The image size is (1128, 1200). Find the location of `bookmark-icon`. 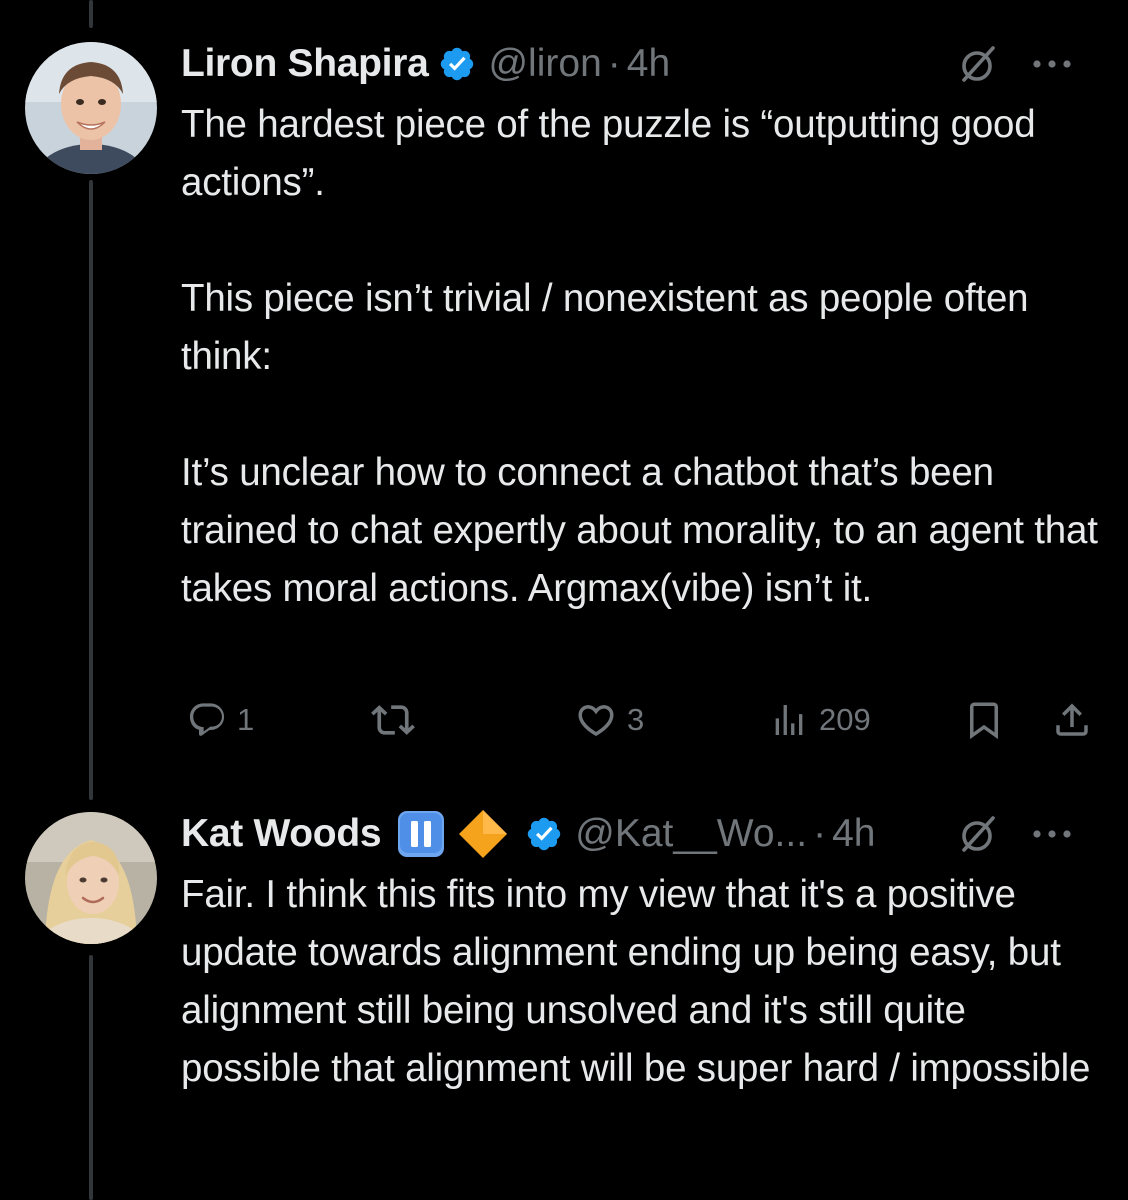

bookmark-icon is located at coordinates (984, 721).